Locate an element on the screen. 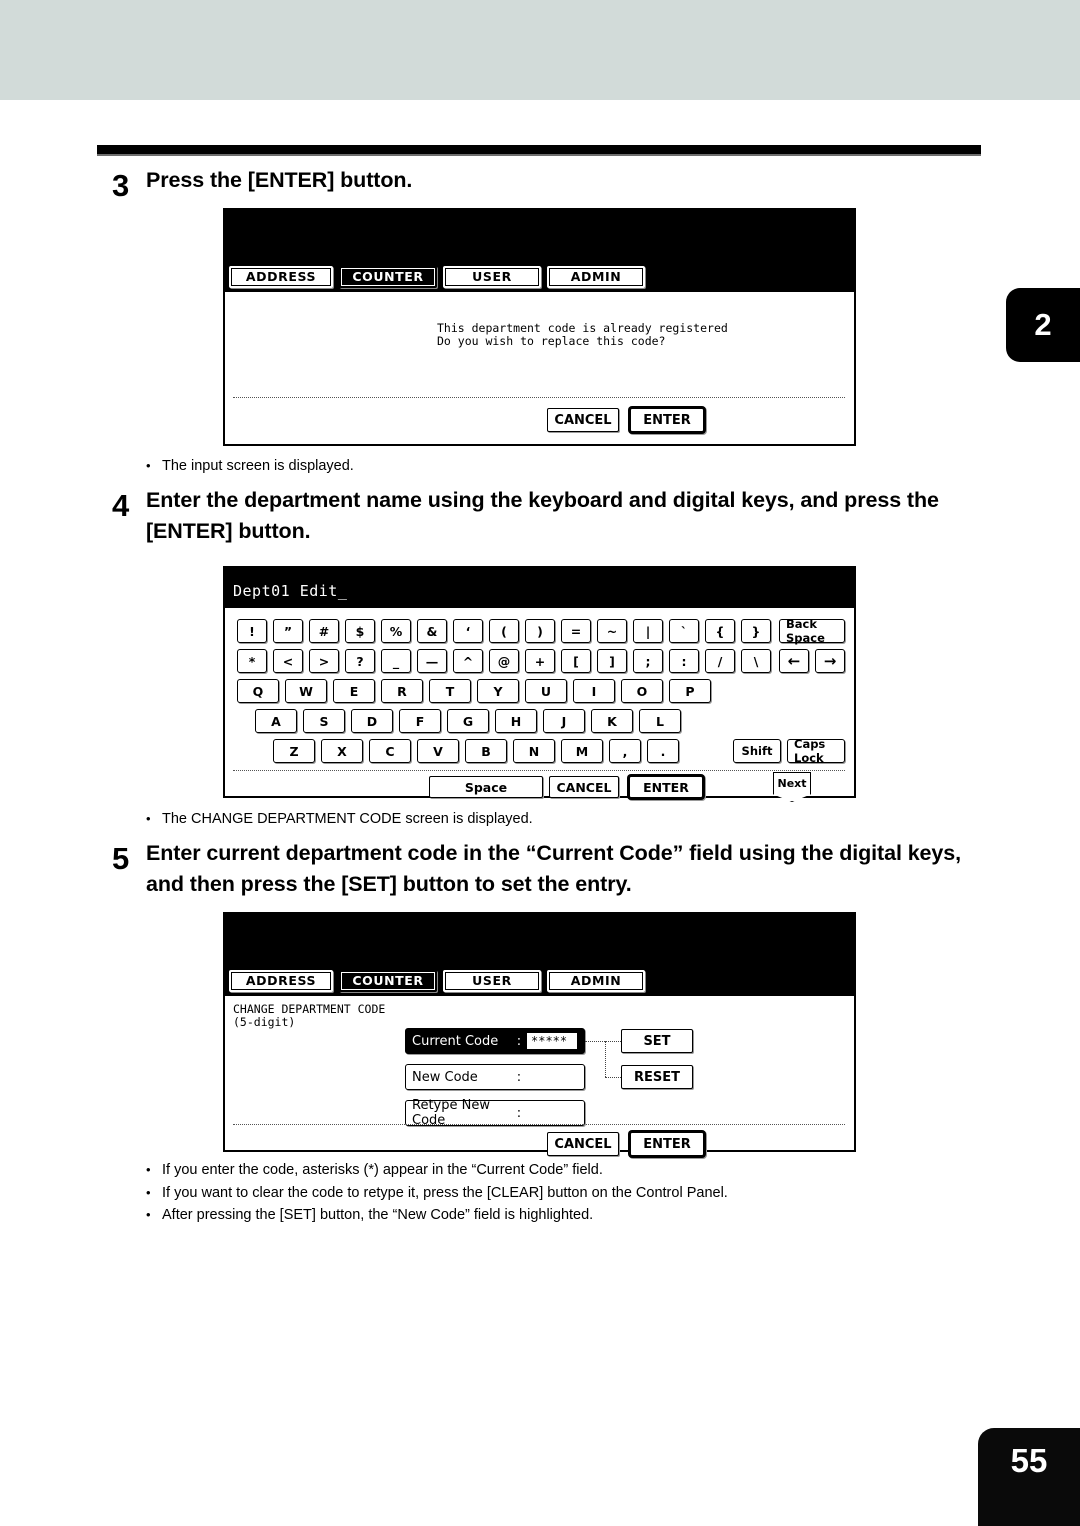 The width and height of the screenshot is (1080, 1526). key-semicolon: ; is located at coordinates (648, 661).